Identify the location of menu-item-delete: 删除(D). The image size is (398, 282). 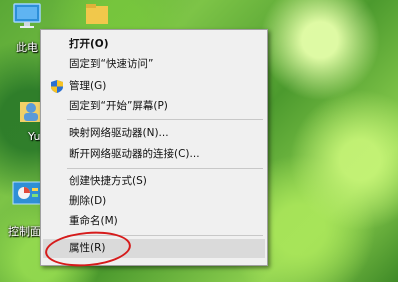
(154, 201).